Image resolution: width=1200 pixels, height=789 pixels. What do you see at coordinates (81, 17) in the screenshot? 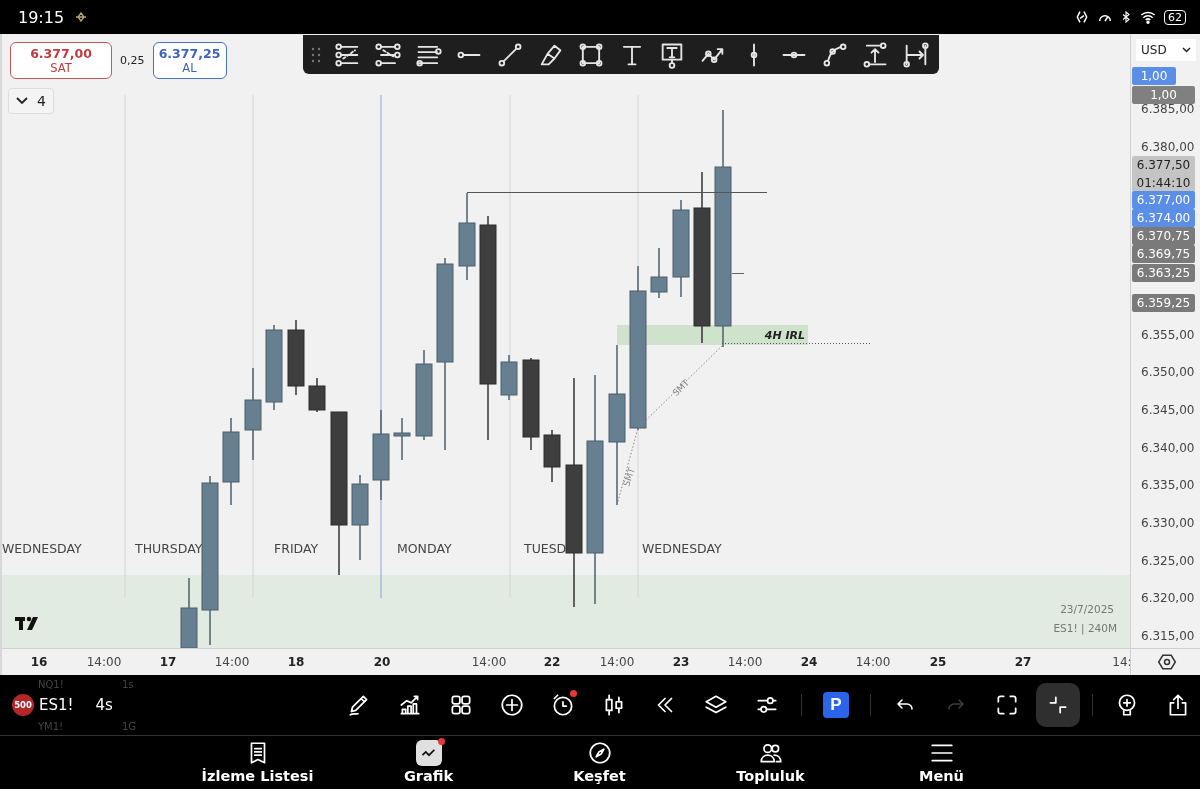
I see `notification-icon` at bounding box center [81, 17].